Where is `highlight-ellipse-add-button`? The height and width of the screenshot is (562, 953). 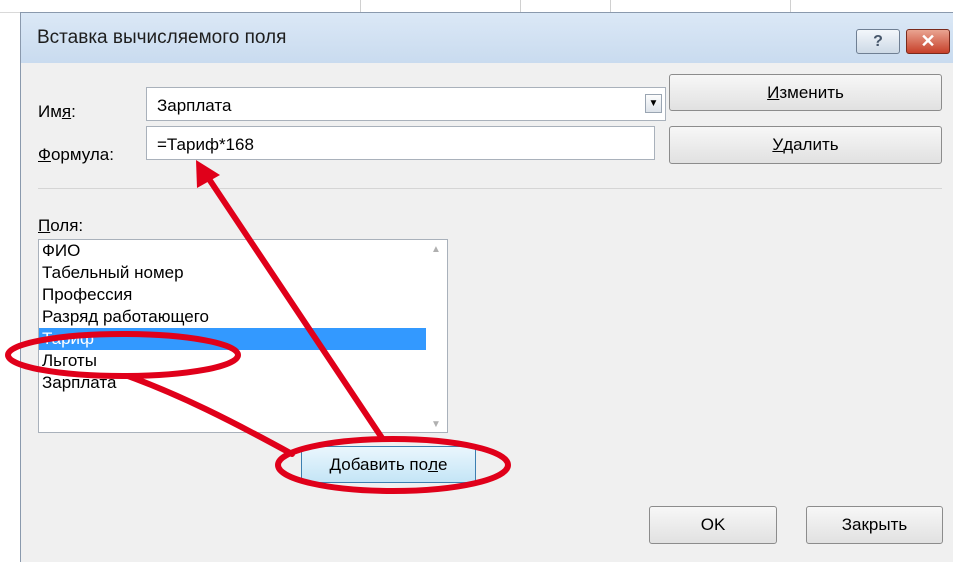
highlight-ellipse-add-button is located at coordinates (393, 465).